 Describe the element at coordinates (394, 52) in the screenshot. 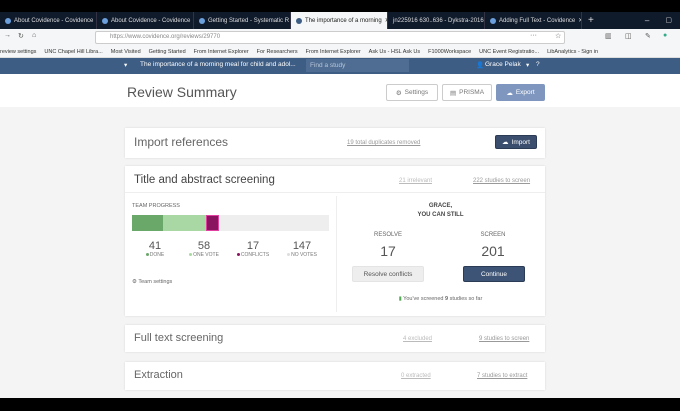

I see `bookmark: Ask Us - HSL Ask Us` at that location.